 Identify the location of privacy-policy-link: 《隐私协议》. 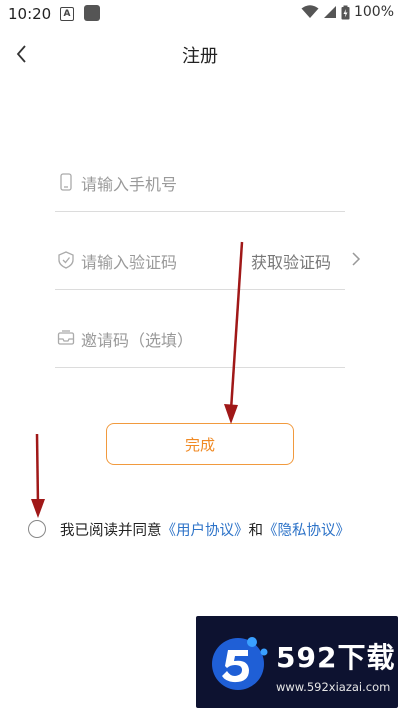
(306, 531).